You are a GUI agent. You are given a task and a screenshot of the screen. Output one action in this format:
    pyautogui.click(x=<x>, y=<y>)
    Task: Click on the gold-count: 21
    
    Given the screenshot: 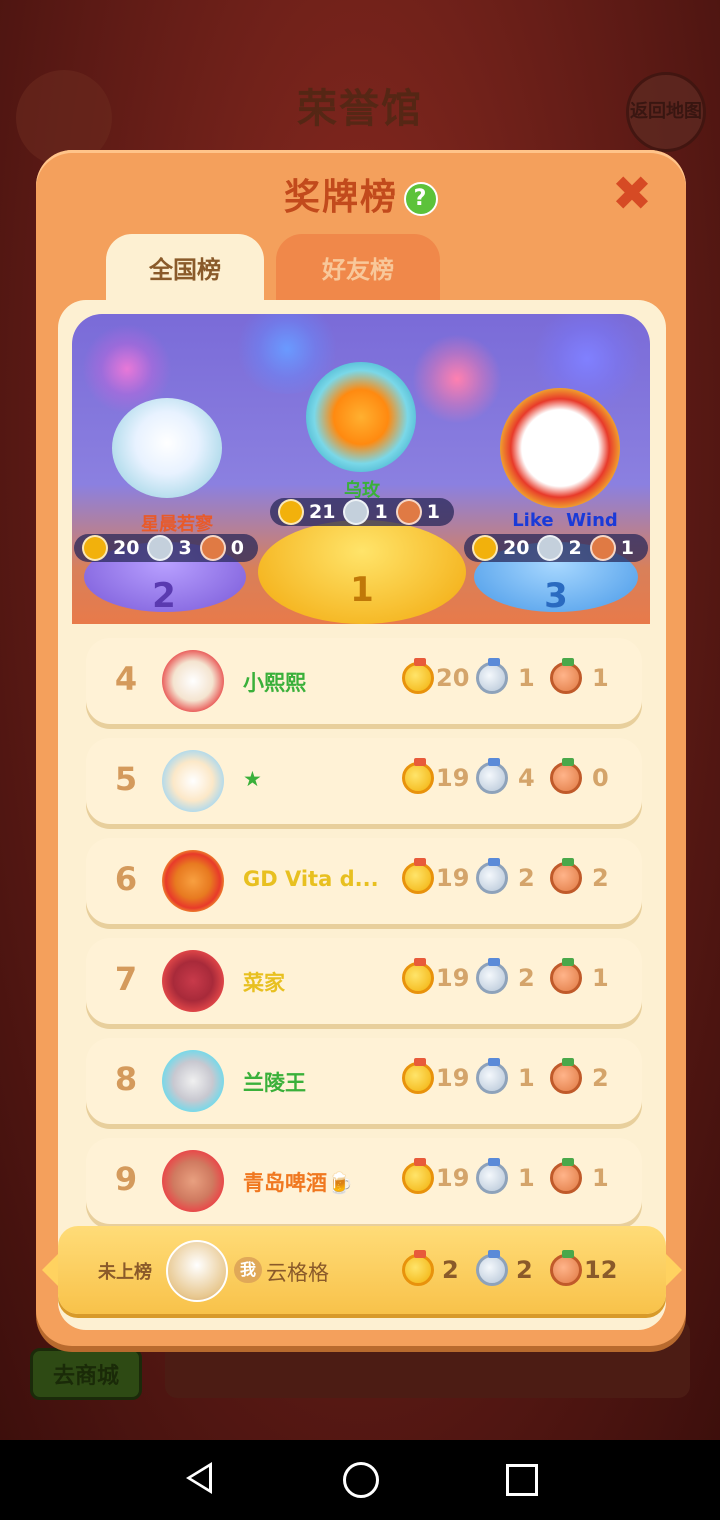 What is the action you would take?
    pyautogui.click(x=322, y=512)
    